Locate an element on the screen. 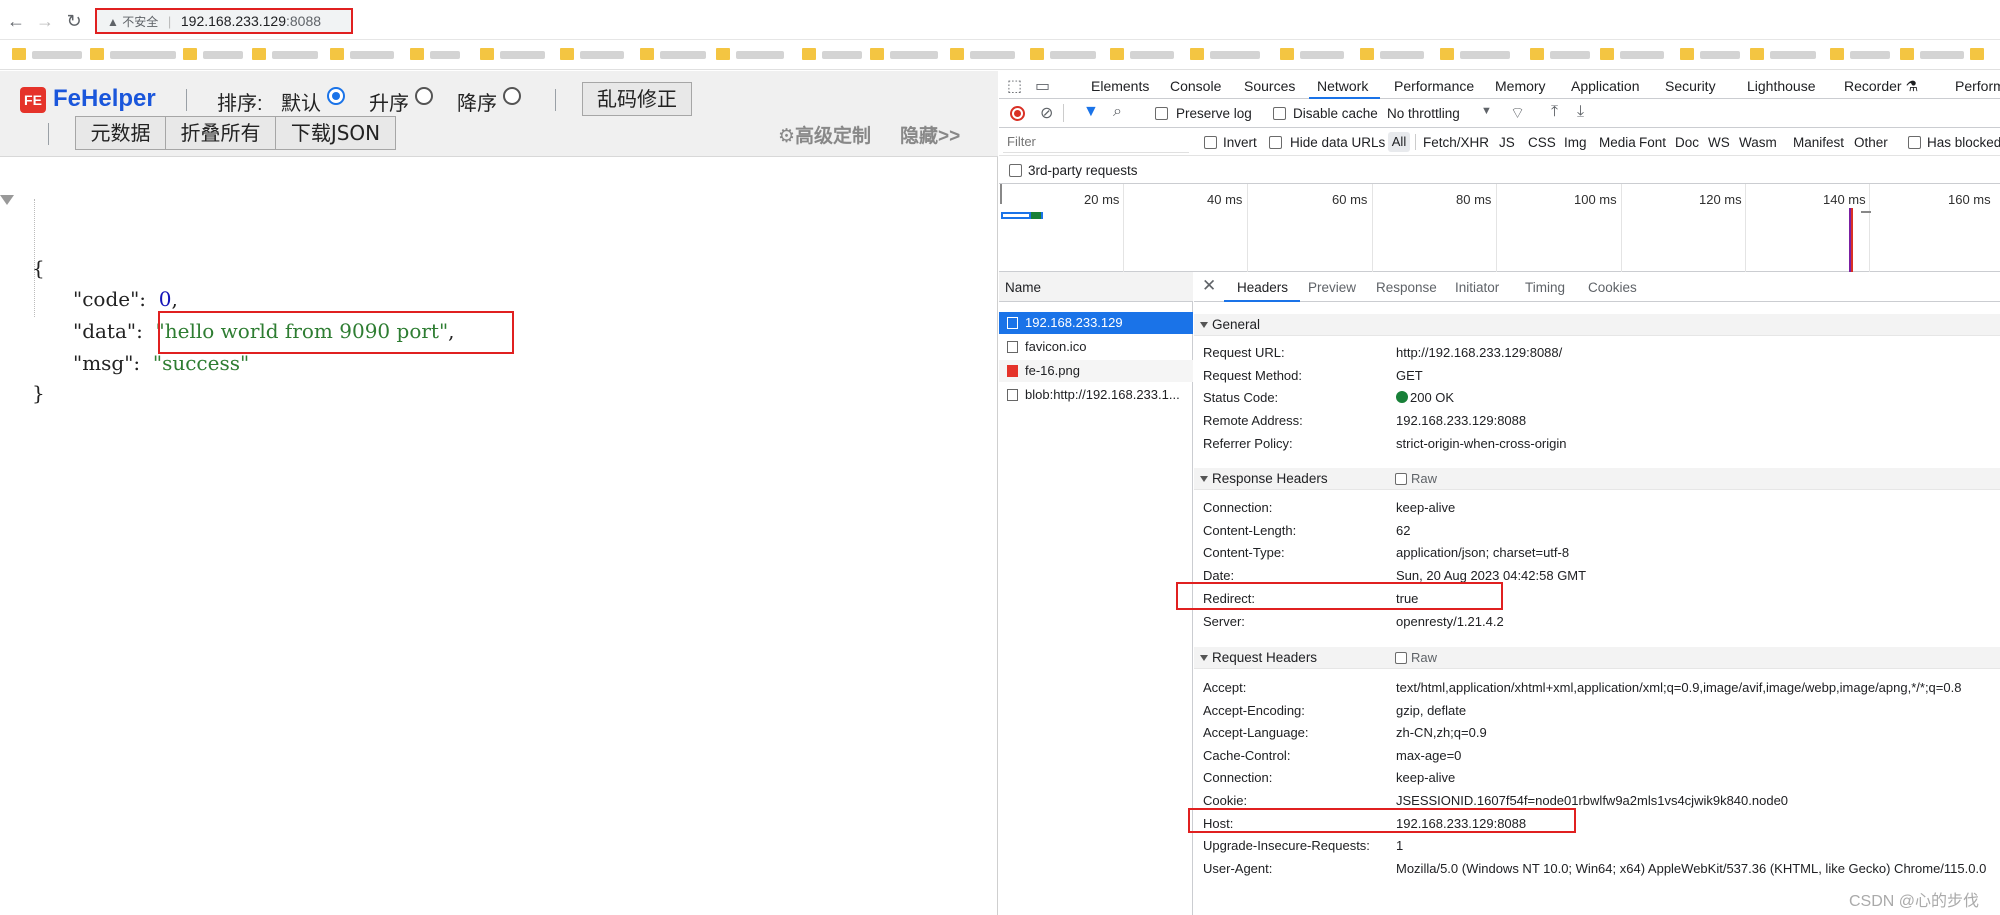  tab-security: Security is located at coordinates (1690, 86).